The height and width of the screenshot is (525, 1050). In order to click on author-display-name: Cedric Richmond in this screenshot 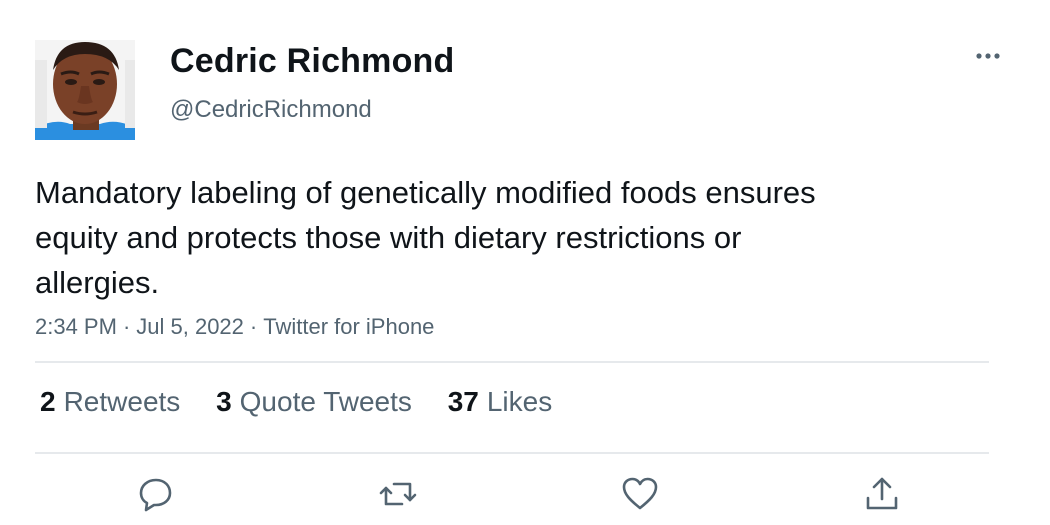, I will do `click(312, 61)`.